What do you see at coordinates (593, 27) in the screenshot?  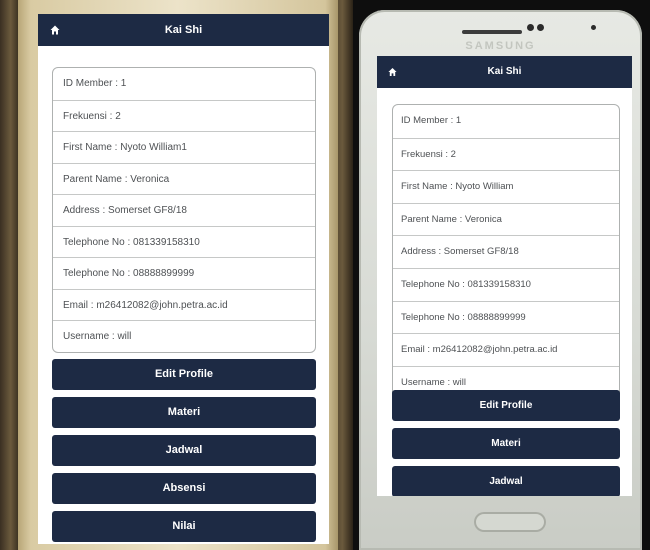 I see `front-camera` at bounding box center [593, 27].